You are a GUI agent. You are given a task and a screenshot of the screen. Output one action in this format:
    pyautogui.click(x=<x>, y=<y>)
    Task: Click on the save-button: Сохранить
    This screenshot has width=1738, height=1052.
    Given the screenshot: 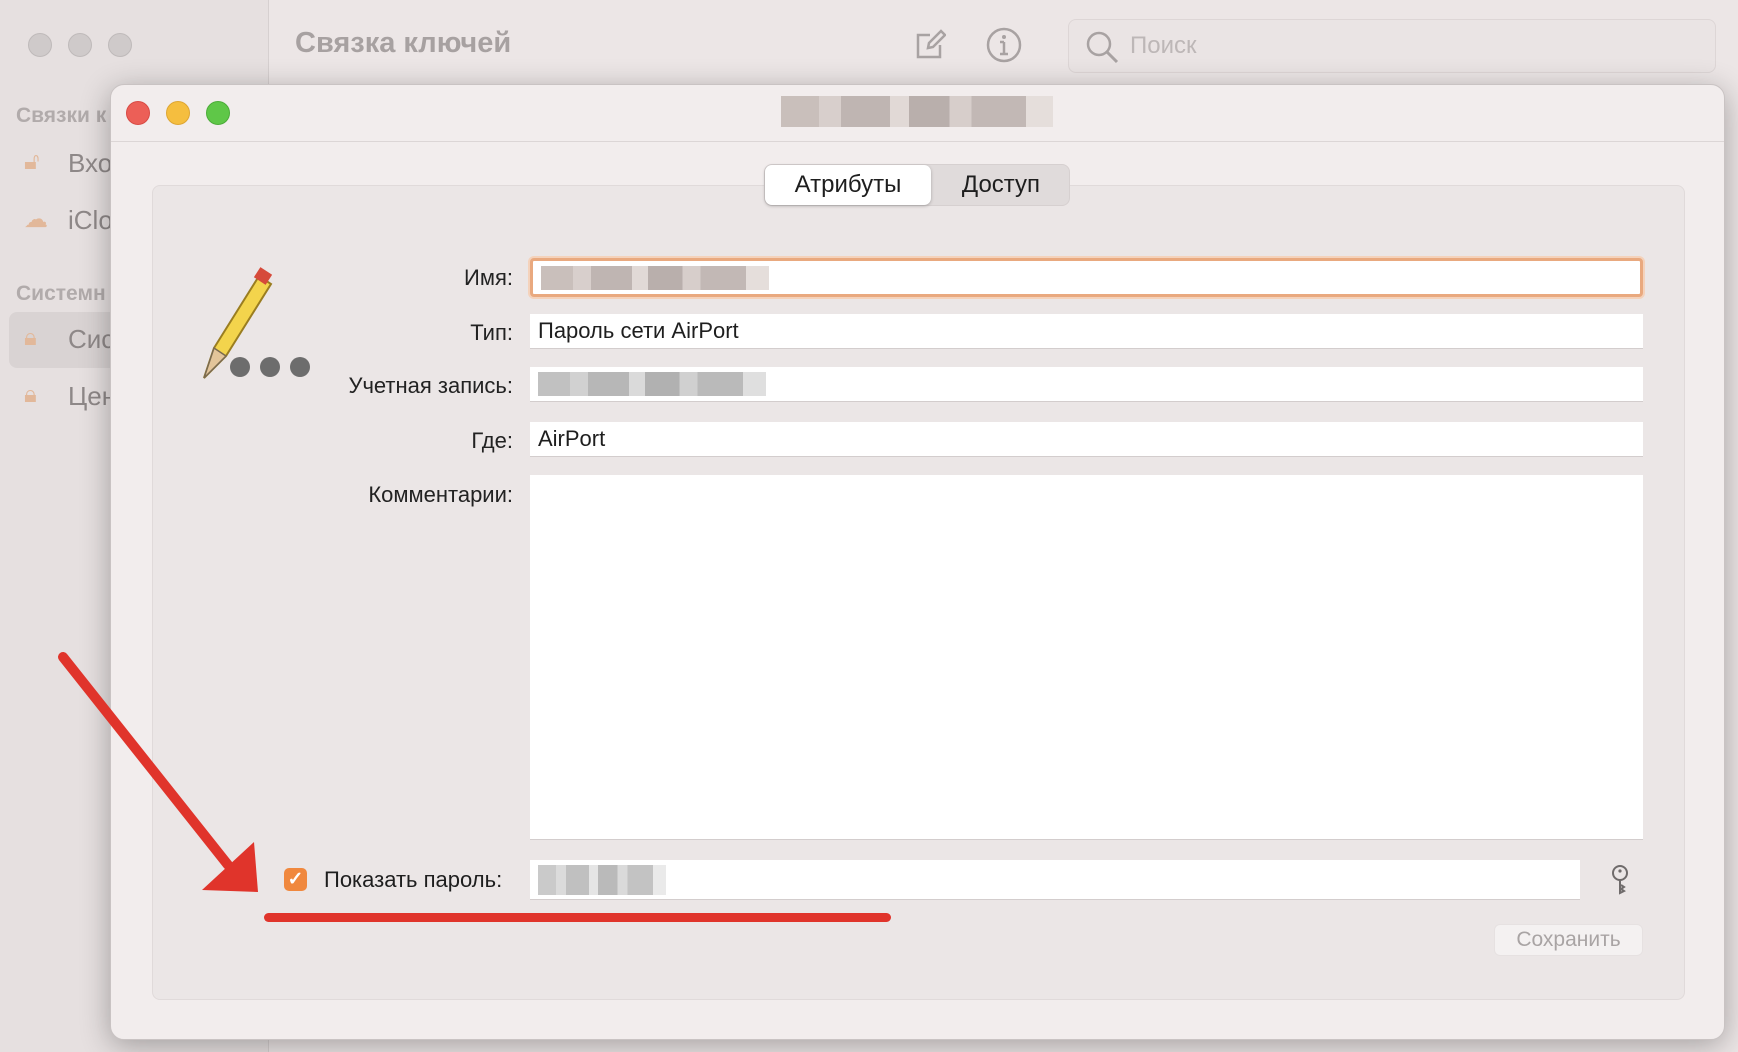 What is the action you would take?
    pyautogui.click(x=1568, y=940)
    